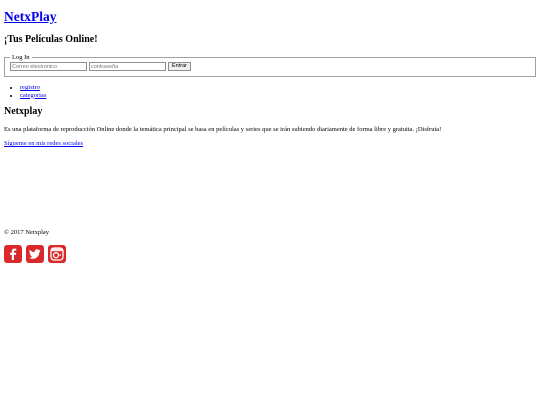 The height and width of the screenshot is (405, 540). I want to click on nav-item-categorias: categorias, so click(278, 96).